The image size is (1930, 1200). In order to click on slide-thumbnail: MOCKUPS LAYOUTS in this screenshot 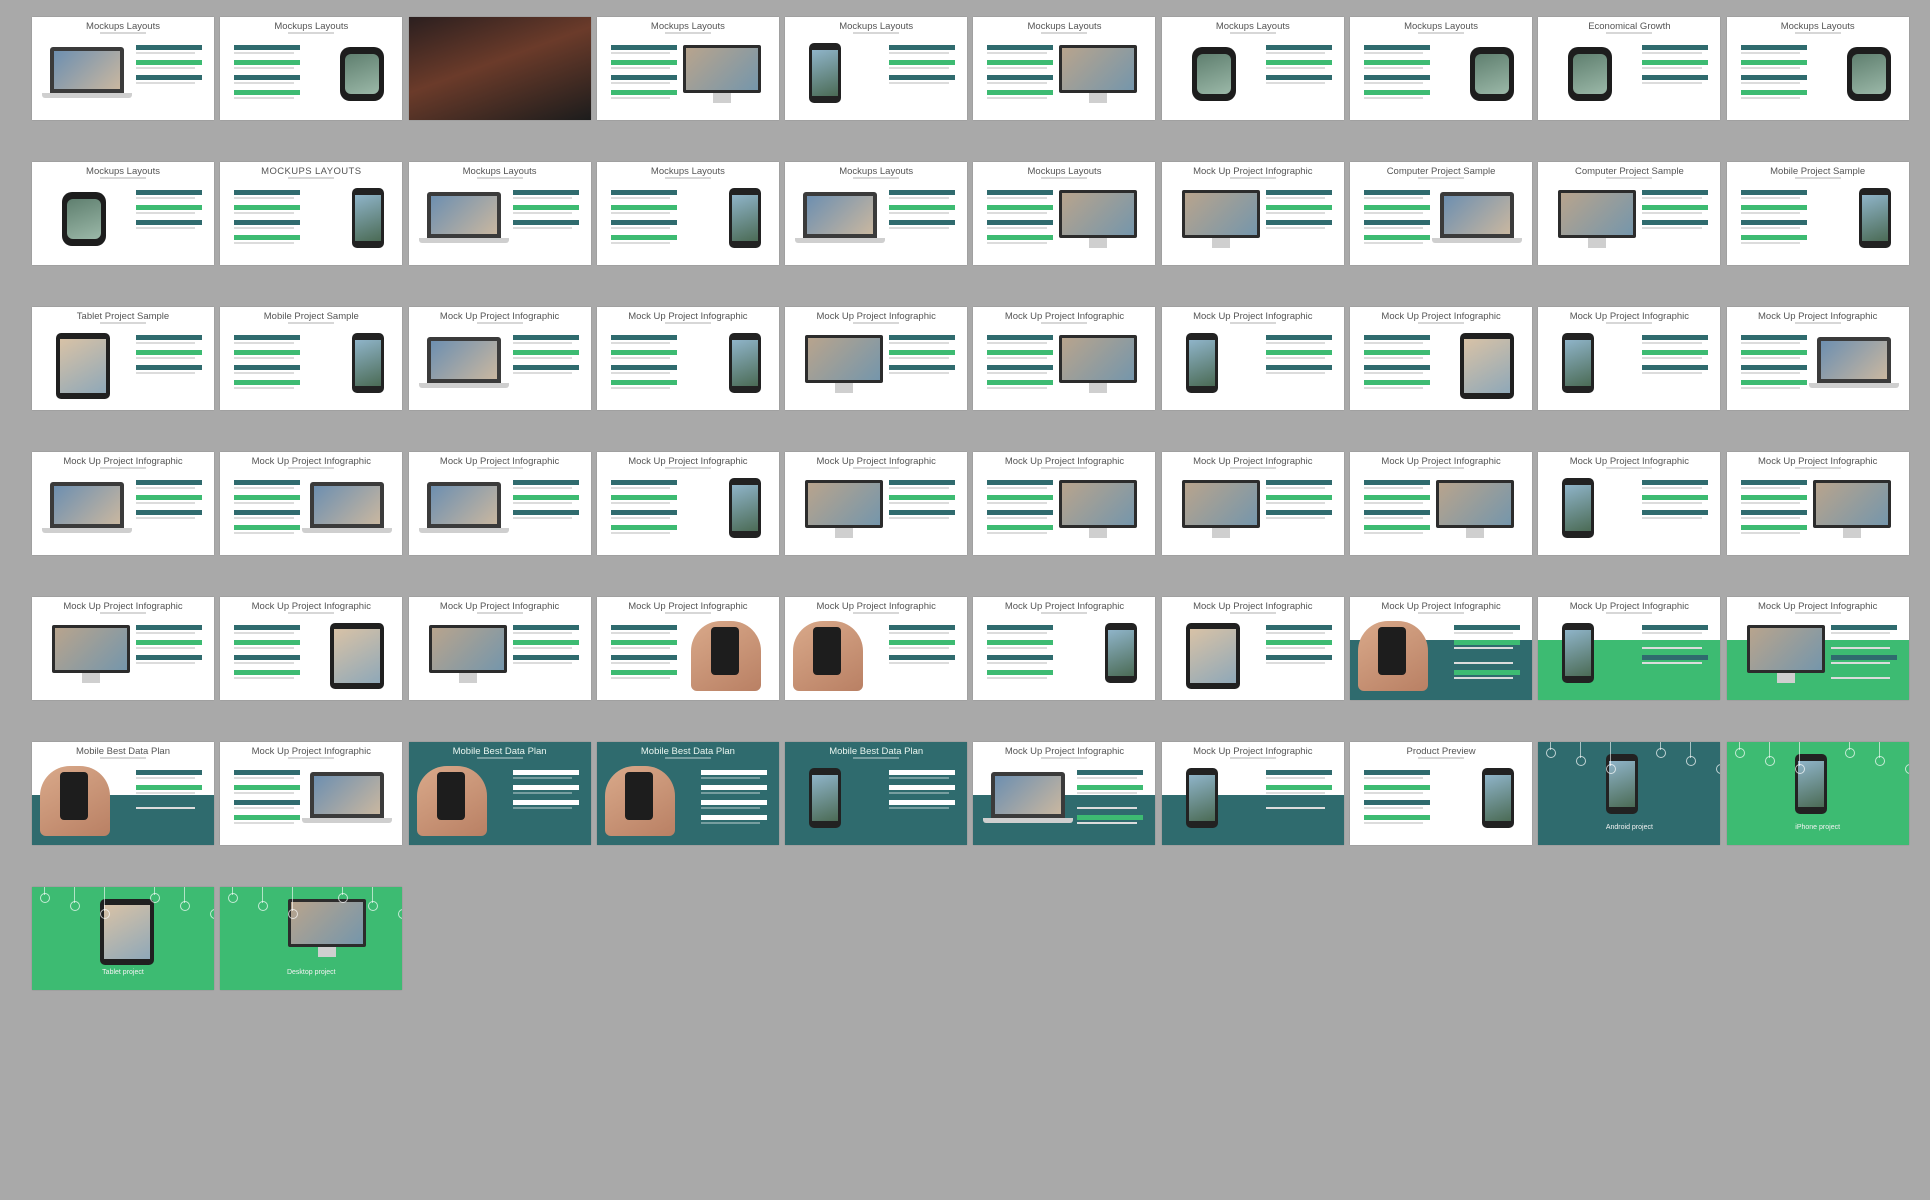, I will do `click(311, 213)`.